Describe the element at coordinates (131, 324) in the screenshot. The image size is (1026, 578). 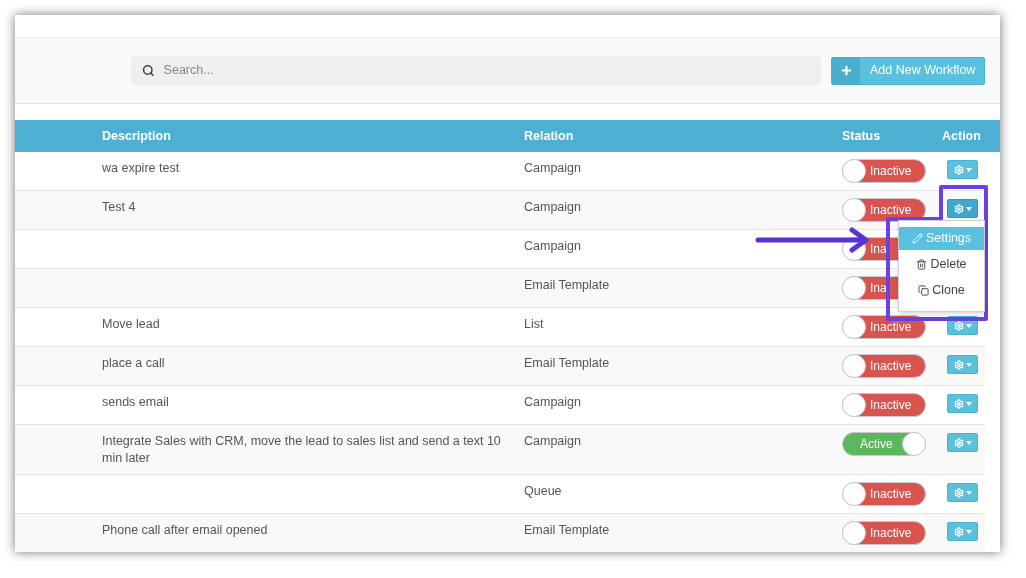
I see `table-cell-text: Move lead` at that location.